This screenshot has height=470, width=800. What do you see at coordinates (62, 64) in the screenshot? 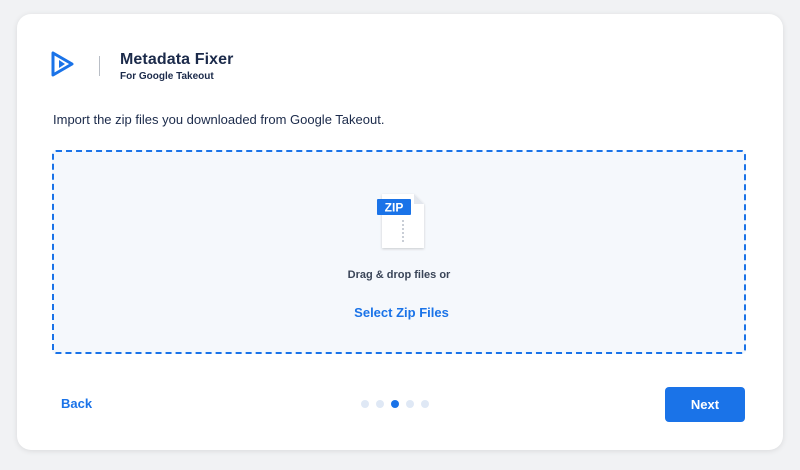
I see `play-logo-icon` at bounding box center [62, 64].